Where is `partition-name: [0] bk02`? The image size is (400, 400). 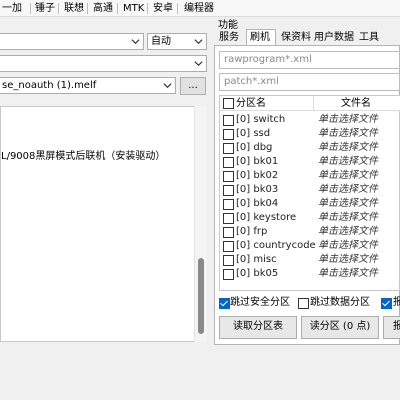
partition-name: [0] bk02 is located at coordinates (257, 175).